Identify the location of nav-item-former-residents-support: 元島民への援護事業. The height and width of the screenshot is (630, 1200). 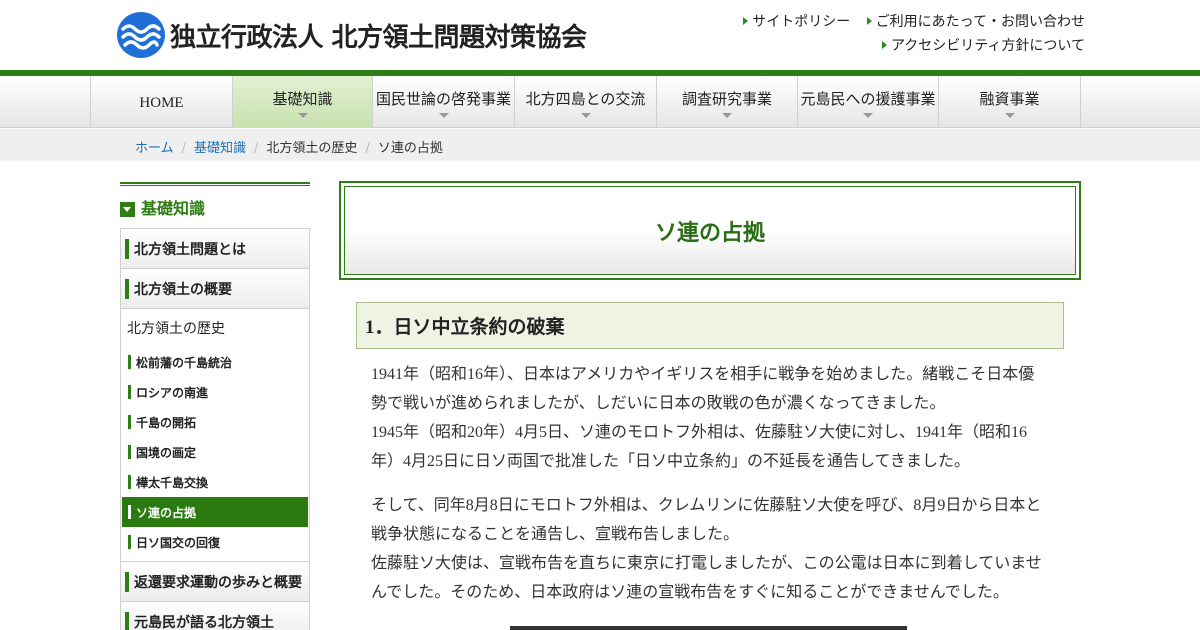
(868, 102).